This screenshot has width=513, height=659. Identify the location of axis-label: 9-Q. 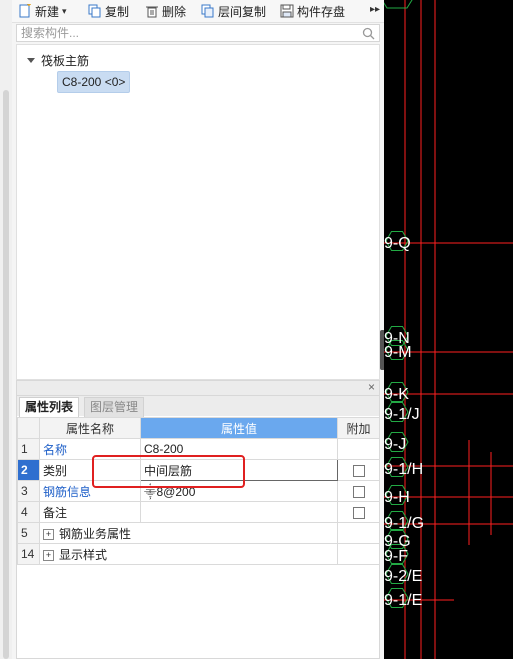
(397, 243).